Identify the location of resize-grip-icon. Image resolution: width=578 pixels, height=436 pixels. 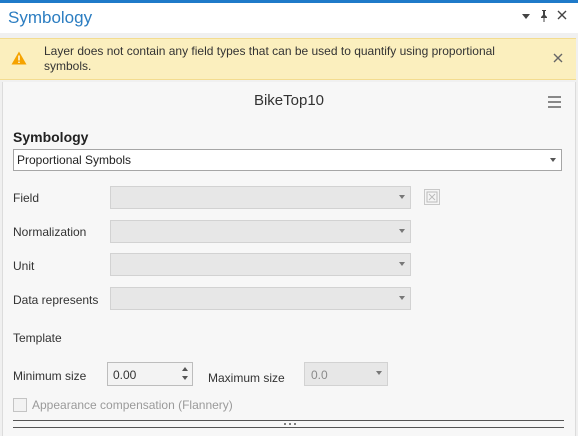
(290, 424).